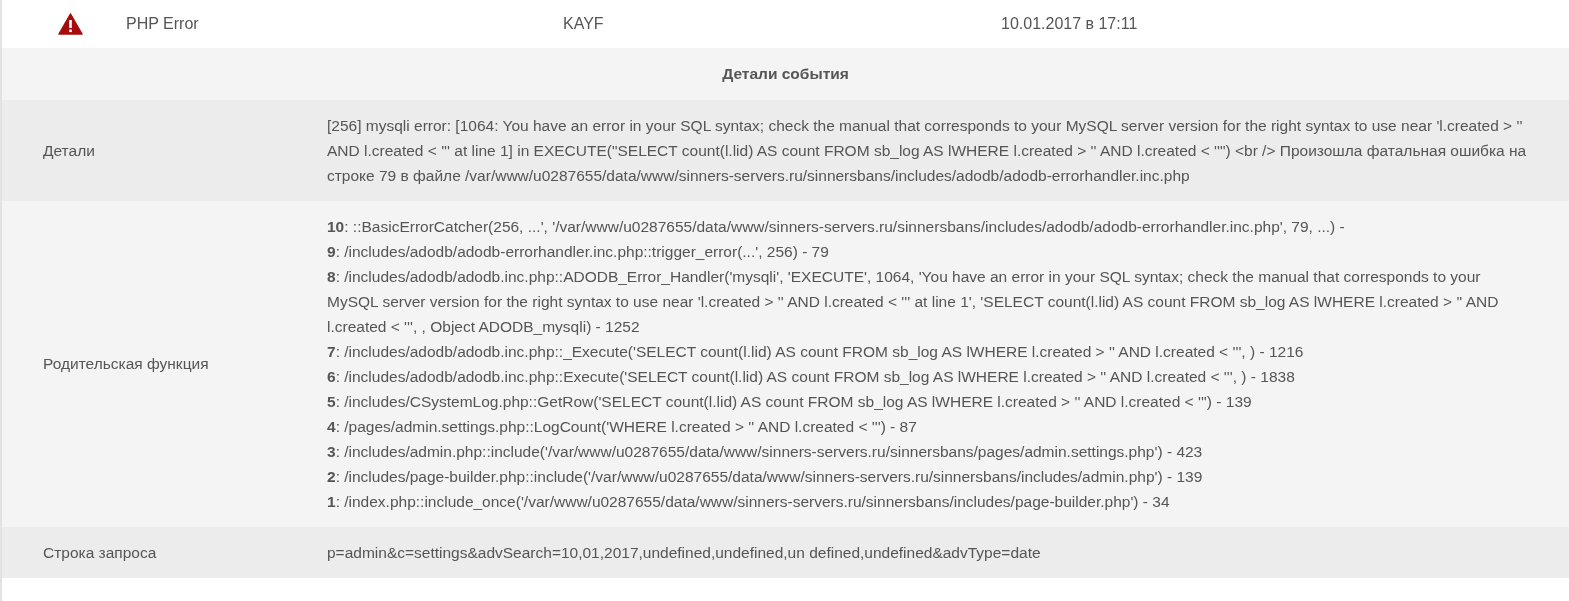 Image resolution: width=1569 pixels, height=601 pixels. Describe the element at coordinates (790, 402) in the screenshot. I see `trace-line: 5: /includes/CSystemLog.php::GetRow('SELECT count(l.lid) AS count FROM sb_log AS lWHERE l.created > '' AND l.created < ''') - 139` at that location.